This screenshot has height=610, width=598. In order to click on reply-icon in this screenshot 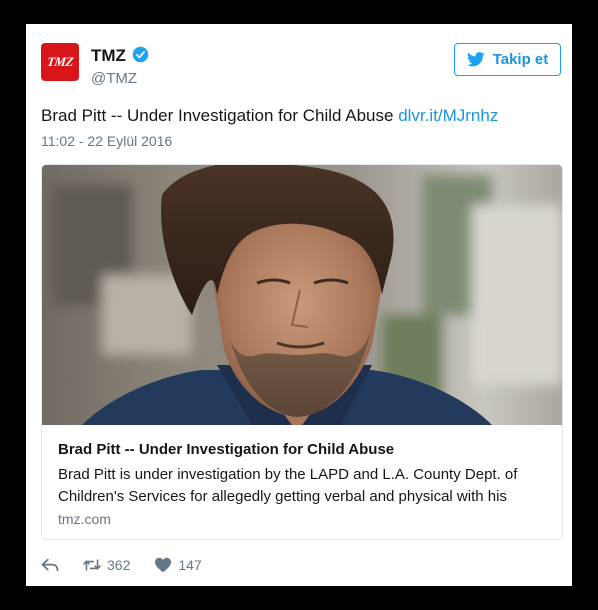, I will do `click(50, 565)`.